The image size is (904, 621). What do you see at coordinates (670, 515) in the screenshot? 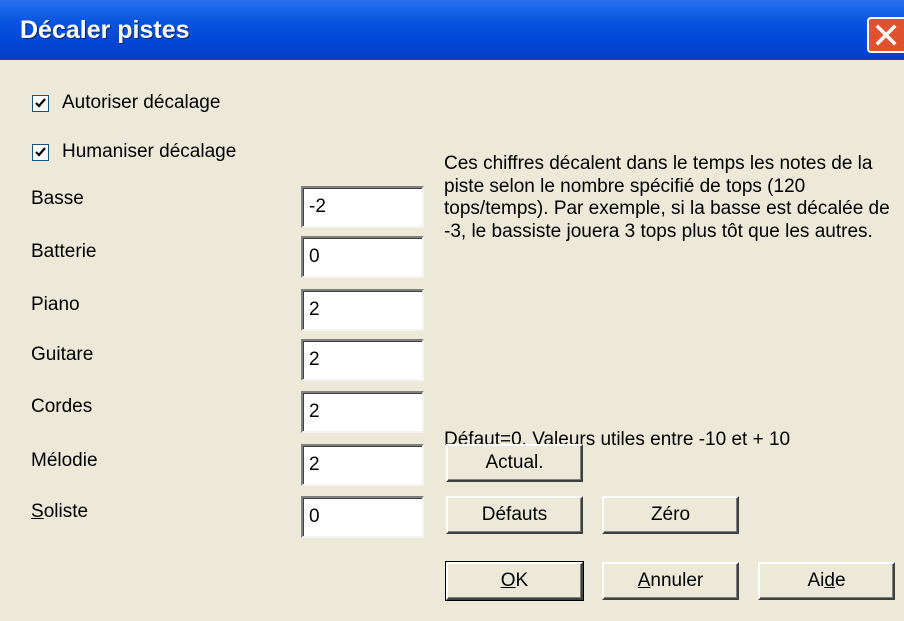
I see `zero-button: Zéro` at bounding box center [670, 515].